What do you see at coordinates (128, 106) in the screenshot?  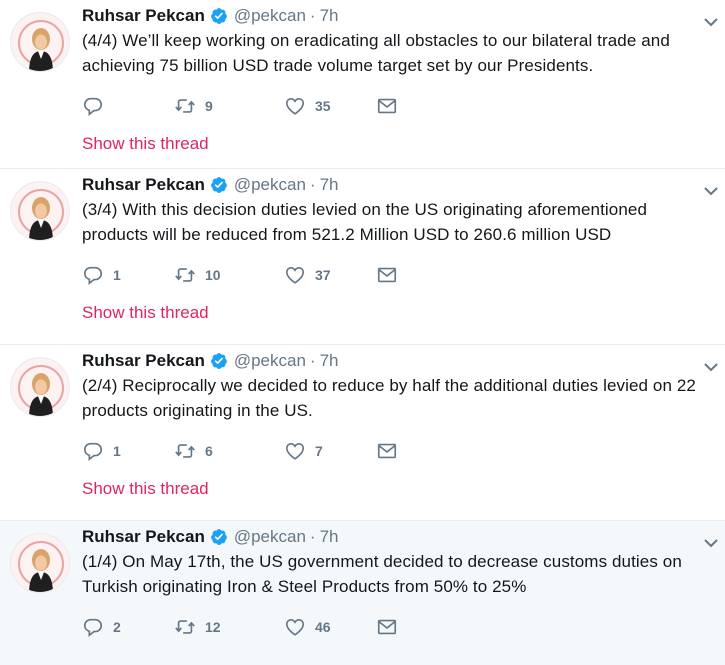 I see `reply-button` at bounding box center [128, 106].